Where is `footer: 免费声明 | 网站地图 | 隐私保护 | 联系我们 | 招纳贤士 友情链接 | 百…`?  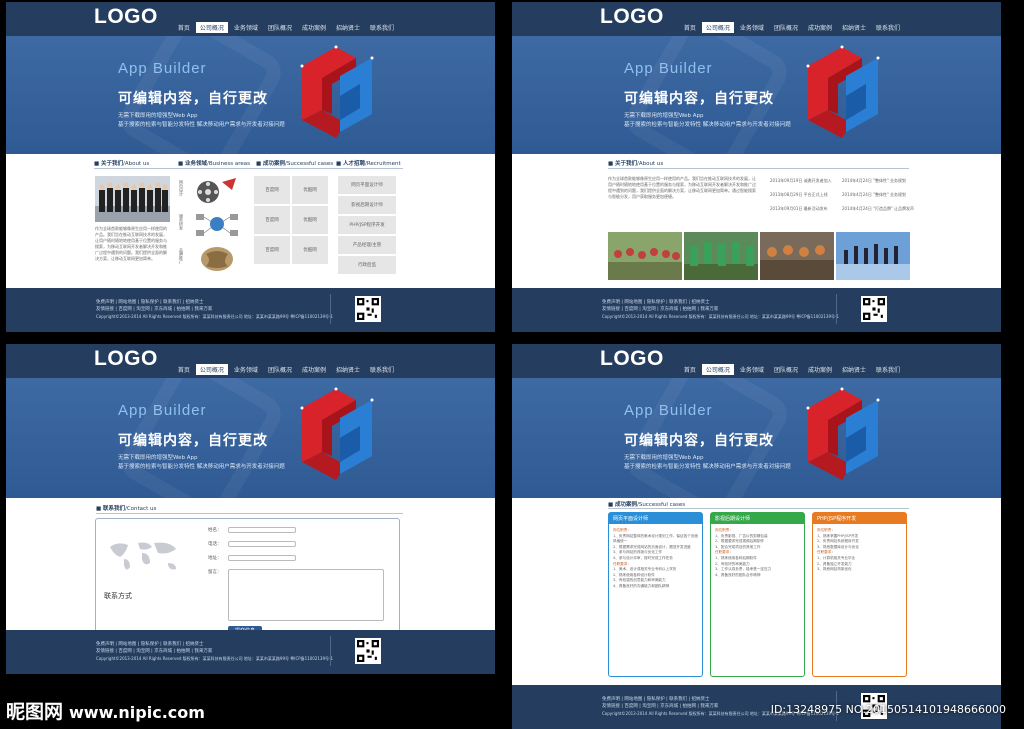
footer: 免费声明 | 网站地图 | 隐私保护 | 联系我们 | 招纳贤士 友情链接 | 百… is located at coordinates (756, 310).